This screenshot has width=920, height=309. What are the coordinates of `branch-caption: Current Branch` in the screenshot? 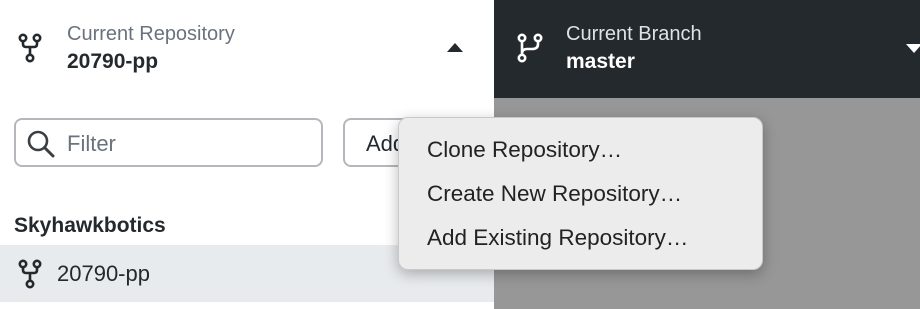 It's located at (634, 34).